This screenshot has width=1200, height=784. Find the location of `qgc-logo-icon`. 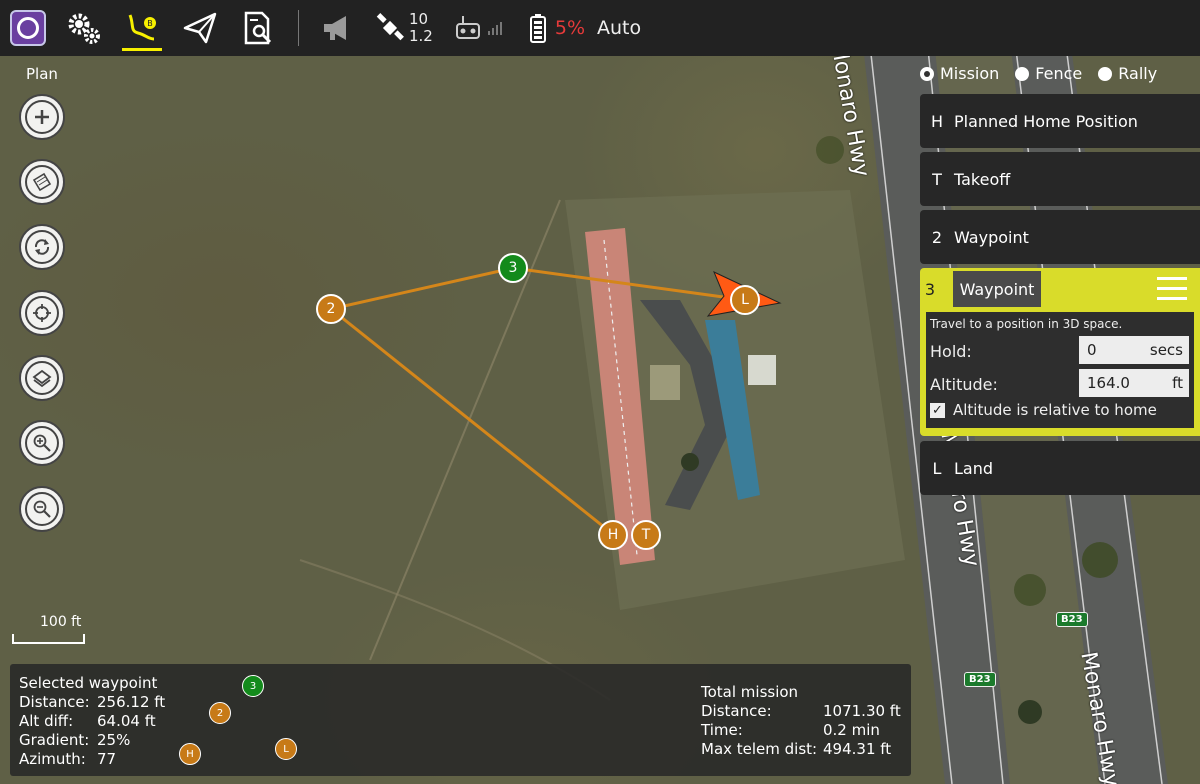

qgc-logo-icon is located at coordinates (28, 28).